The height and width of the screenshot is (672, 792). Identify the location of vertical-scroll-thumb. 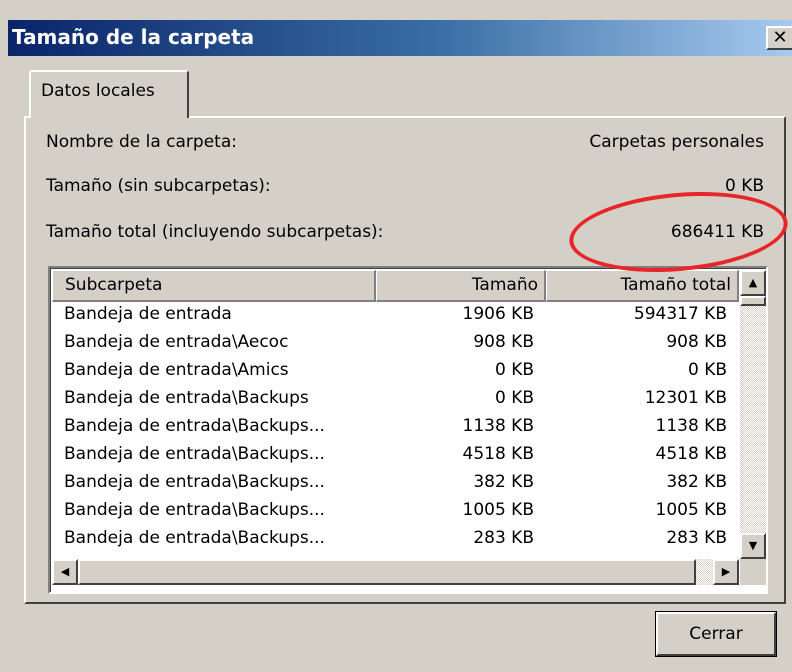
(753, 301).